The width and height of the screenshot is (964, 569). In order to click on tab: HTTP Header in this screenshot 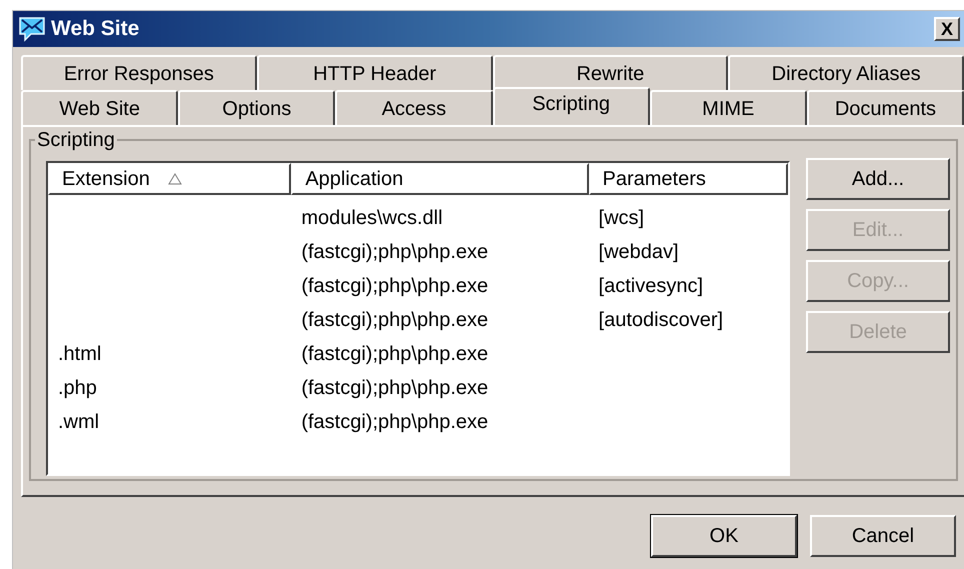, I will do `click(374, 72)`.